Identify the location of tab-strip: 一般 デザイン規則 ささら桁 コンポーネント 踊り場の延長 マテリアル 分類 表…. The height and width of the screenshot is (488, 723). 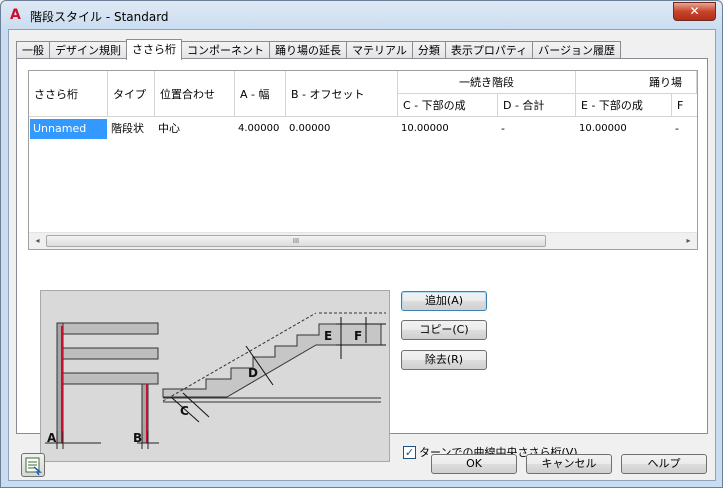
(319, 49).